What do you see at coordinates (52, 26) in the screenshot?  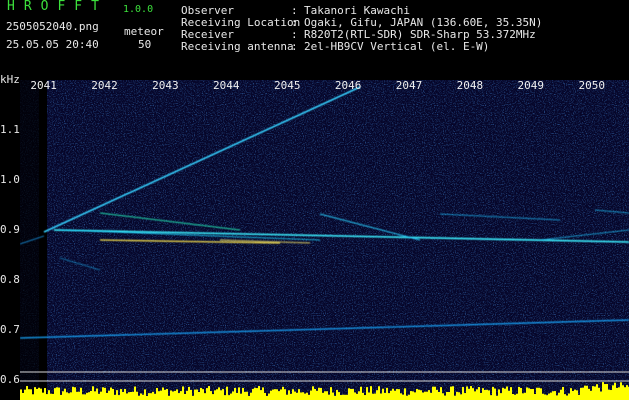 I see `file-name: 2505052040.png` at bounding box center [52, 26].